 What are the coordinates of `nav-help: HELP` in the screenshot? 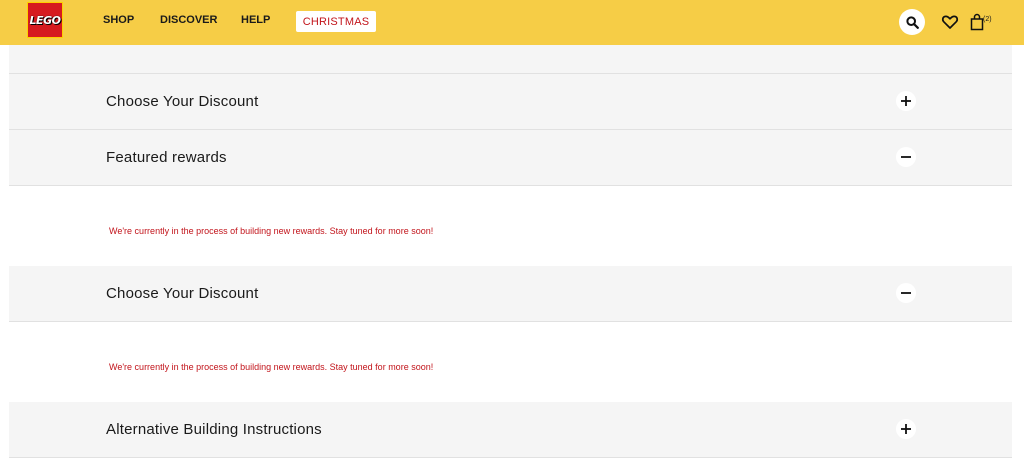 It's located at (255, 20).